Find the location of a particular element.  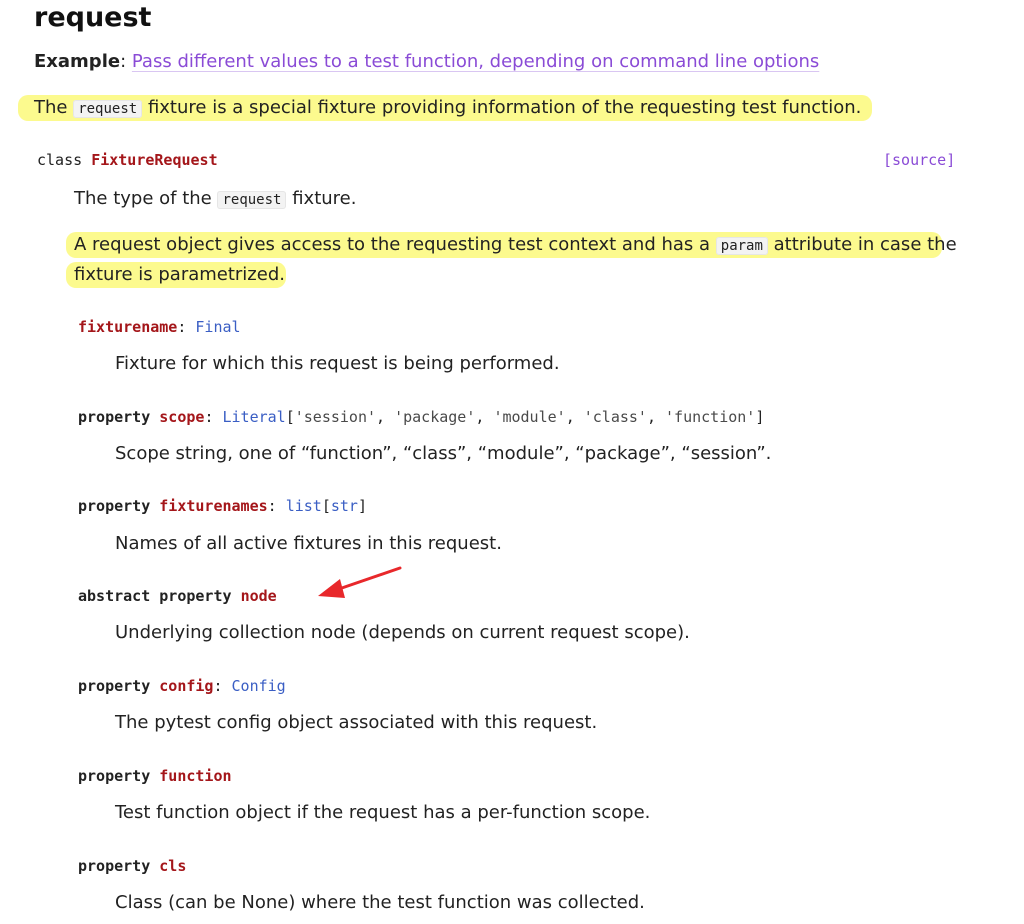

page-title: request is located at coordinates (93, 17).